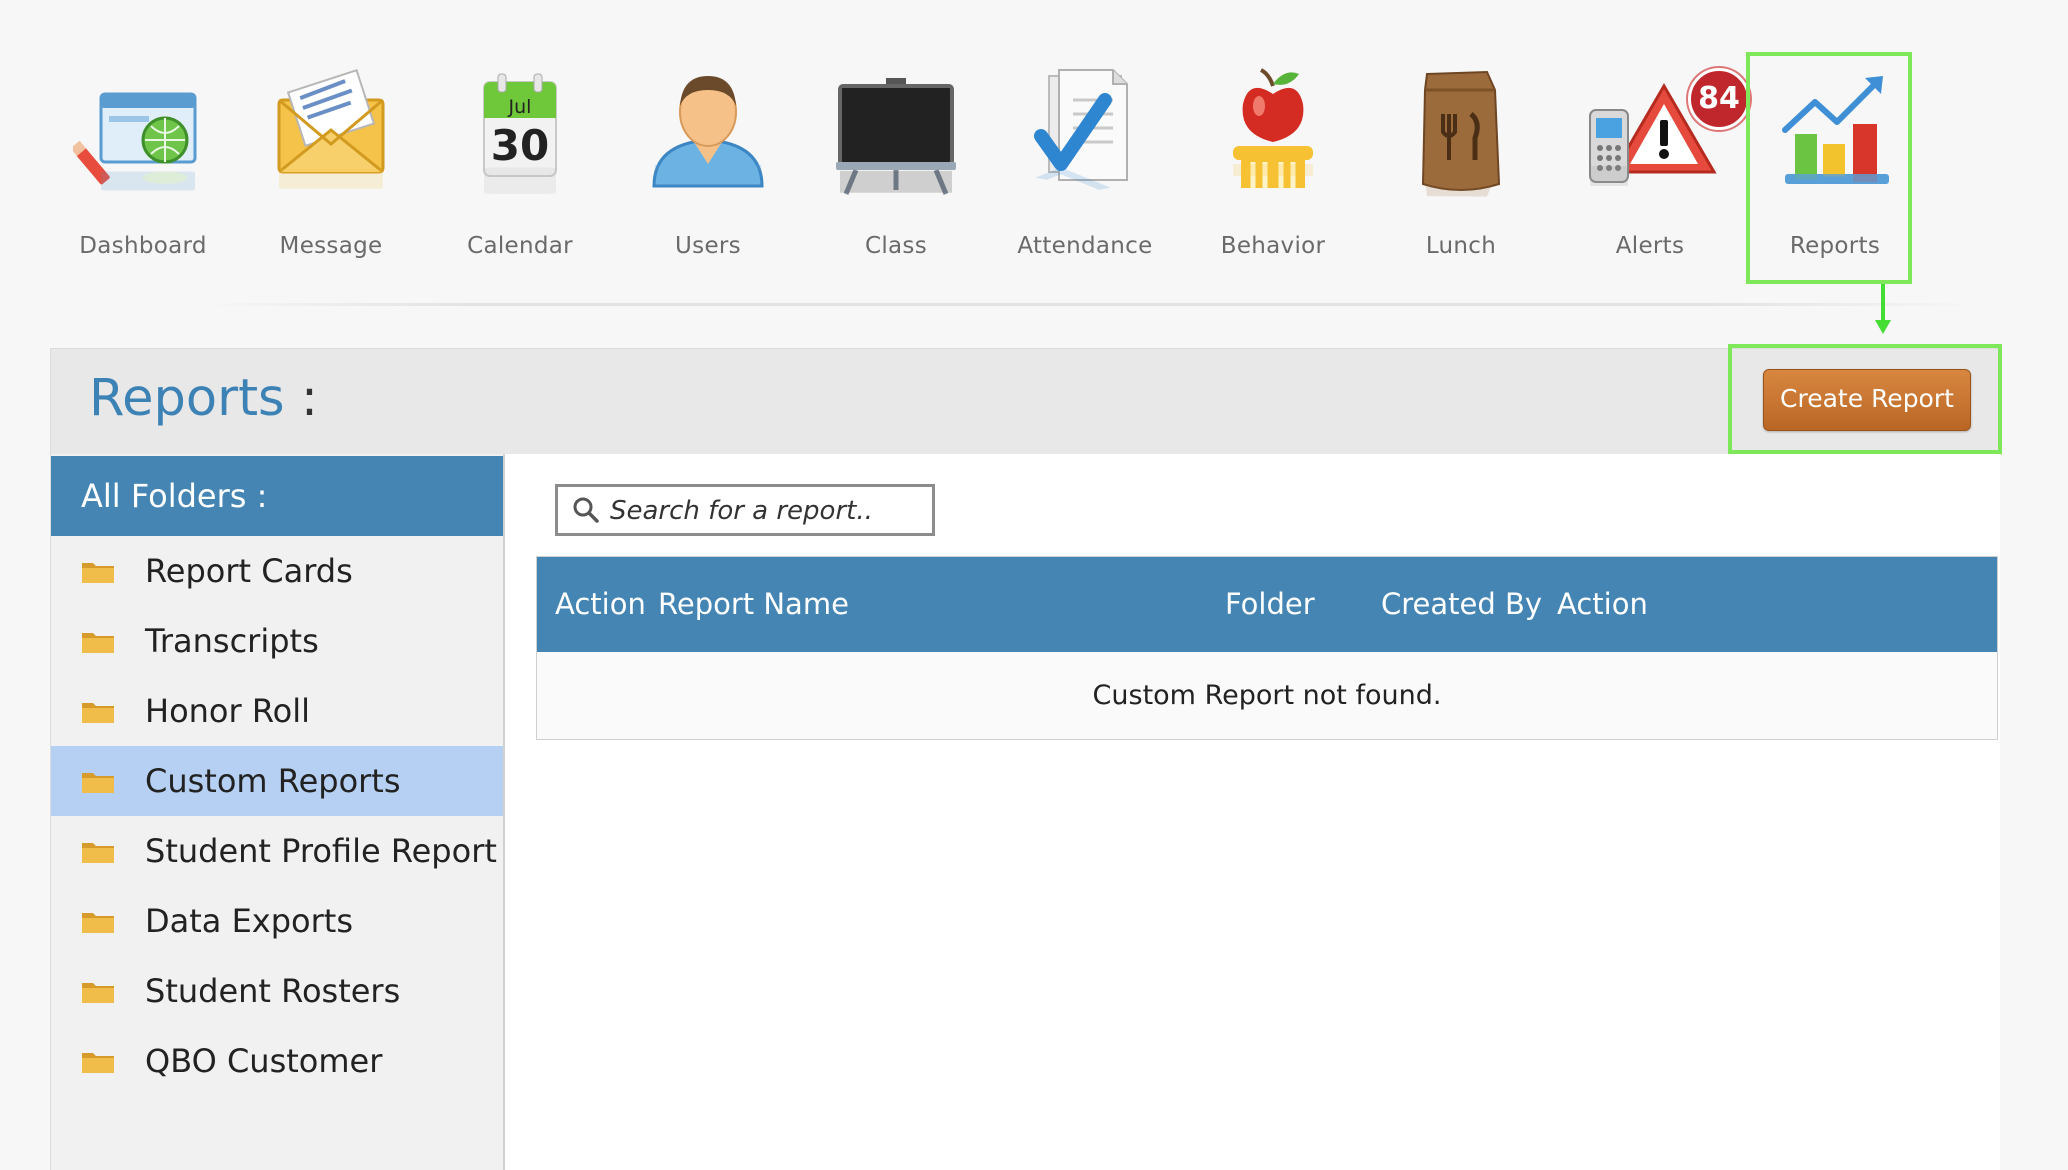  I want to click on reports-highlight-box, so click(1829, 168).